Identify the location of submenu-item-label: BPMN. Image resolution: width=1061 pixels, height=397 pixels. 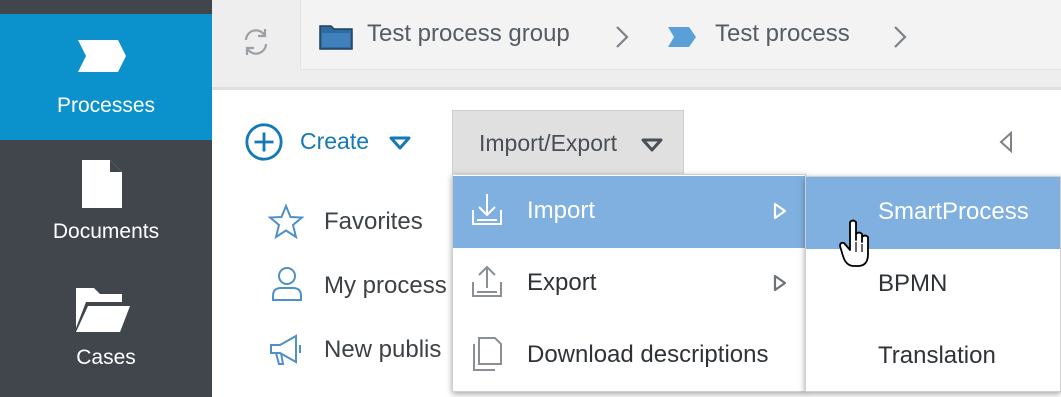
(913, 283).